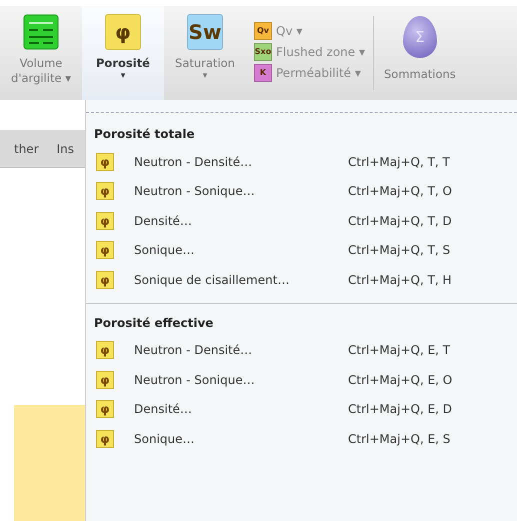 The image size is (517, 521). Describe the element at coordinates (263, 73) in the screenshot. I see `symbol-icon: K` at that location.